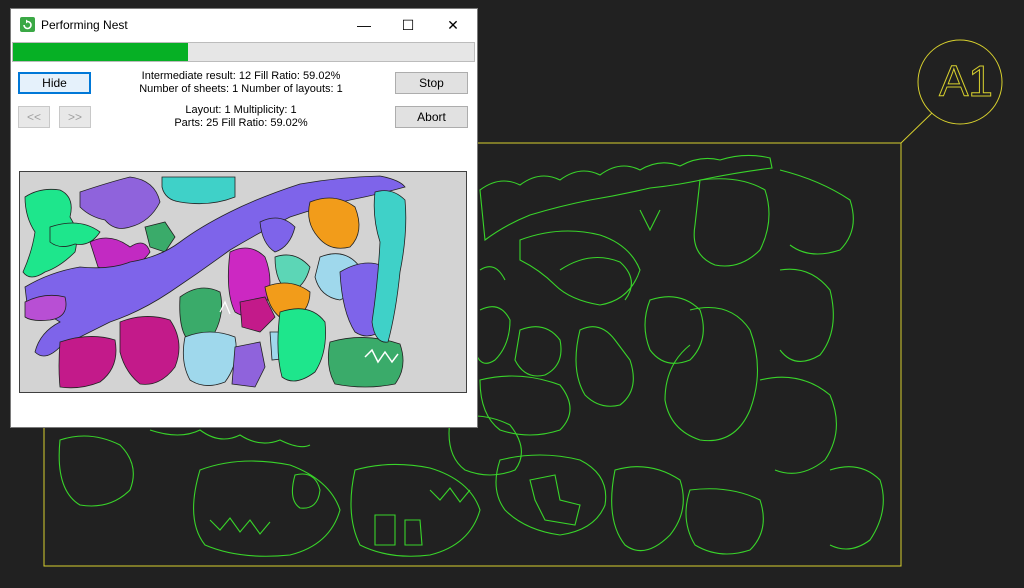 This screenshot has height=588, width=1024. Describe the element at coordinates (214, 282) in the screenshot. I see `nest-preview-drawing` at that location.